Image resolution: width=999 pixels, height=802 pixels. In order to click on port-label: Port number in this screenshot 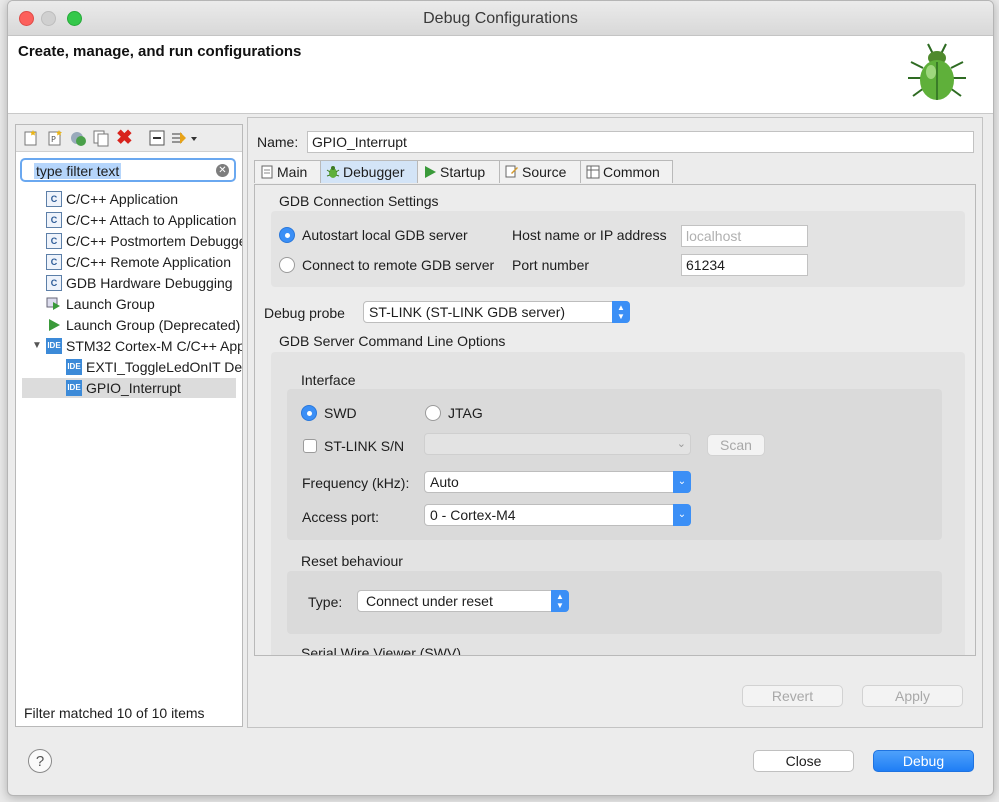, I will do `click(551, 265)`.